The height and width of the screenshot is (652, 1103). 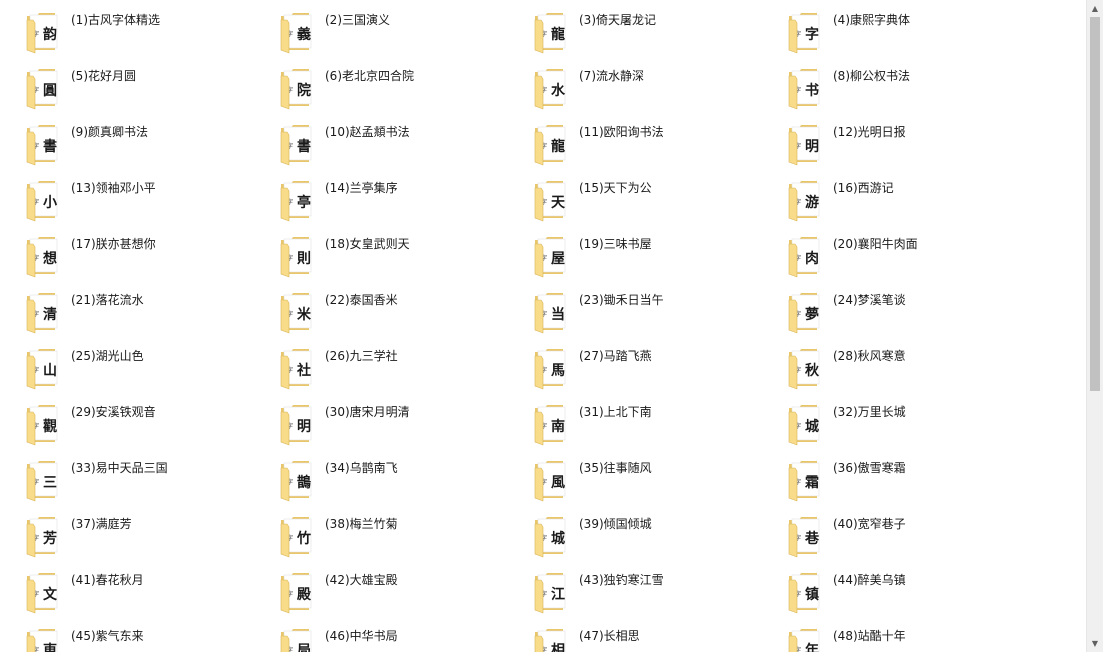 What do you see at coordinates (381, 318) in the screenshot?
I see `folder-item: 字米 (22)泰国香米` at bounding box center [381, 318].